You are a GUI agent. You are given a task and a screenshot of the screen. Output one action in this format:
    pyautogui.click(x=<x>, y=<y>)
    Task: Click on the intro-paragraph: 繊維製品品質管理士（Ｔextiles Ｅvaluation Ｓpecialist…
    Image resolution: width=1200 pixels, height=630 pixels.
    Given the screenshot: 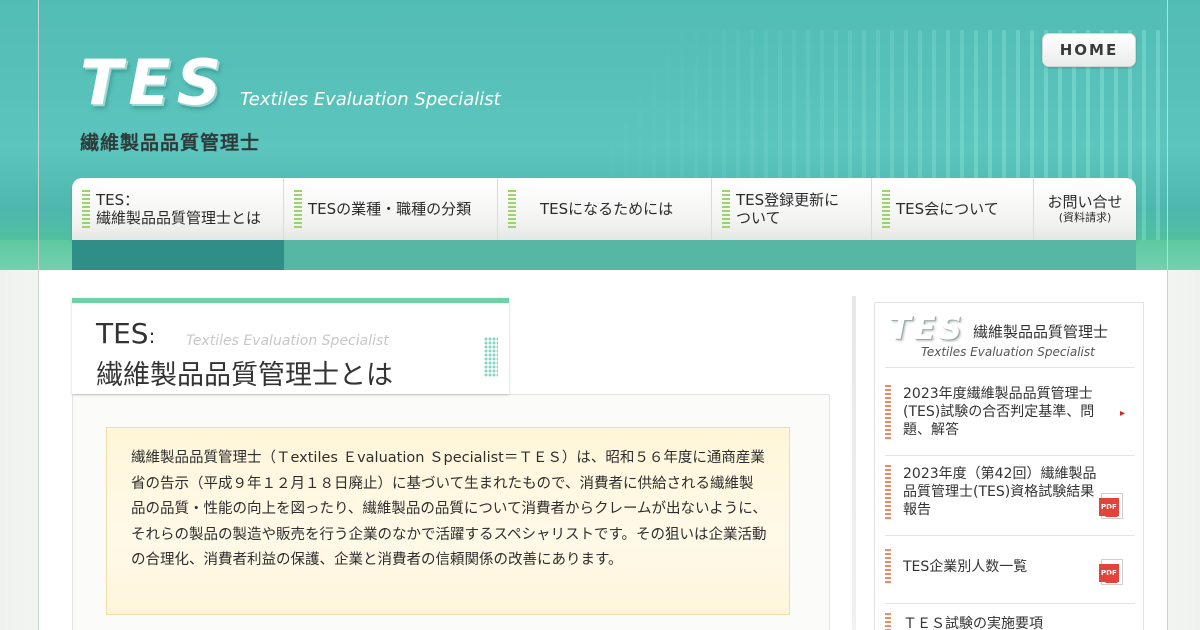 What is the action you would take?
    pyautogui.click(x=449, y=509)
    